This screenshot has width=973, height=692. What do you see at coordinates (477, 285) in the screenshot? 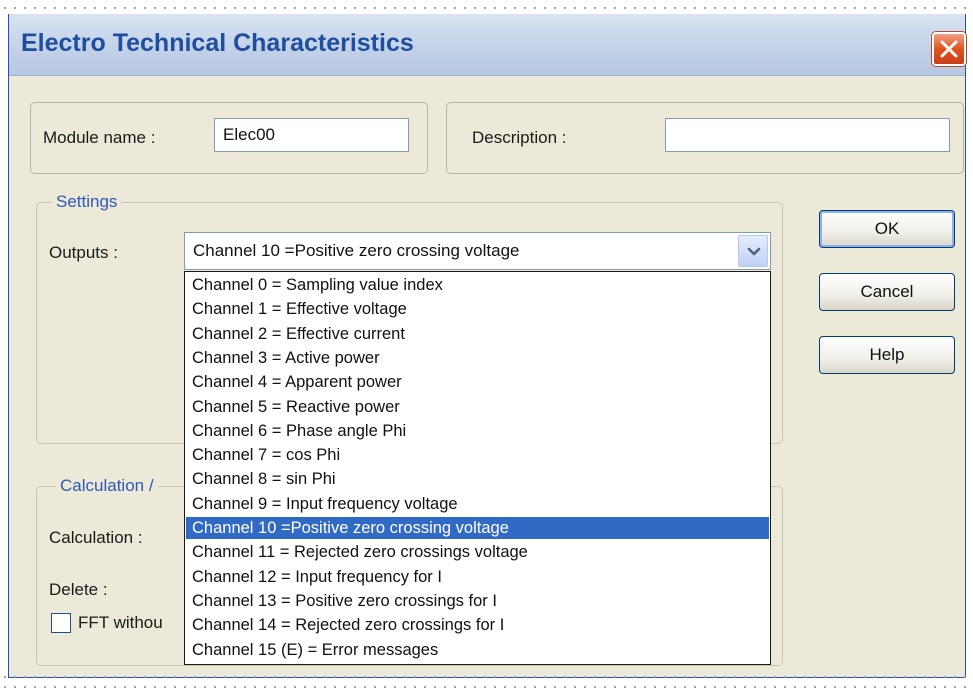
I see `dropdown-option: Channel 0 = Sampling value index` at bounding box center [477, 285].